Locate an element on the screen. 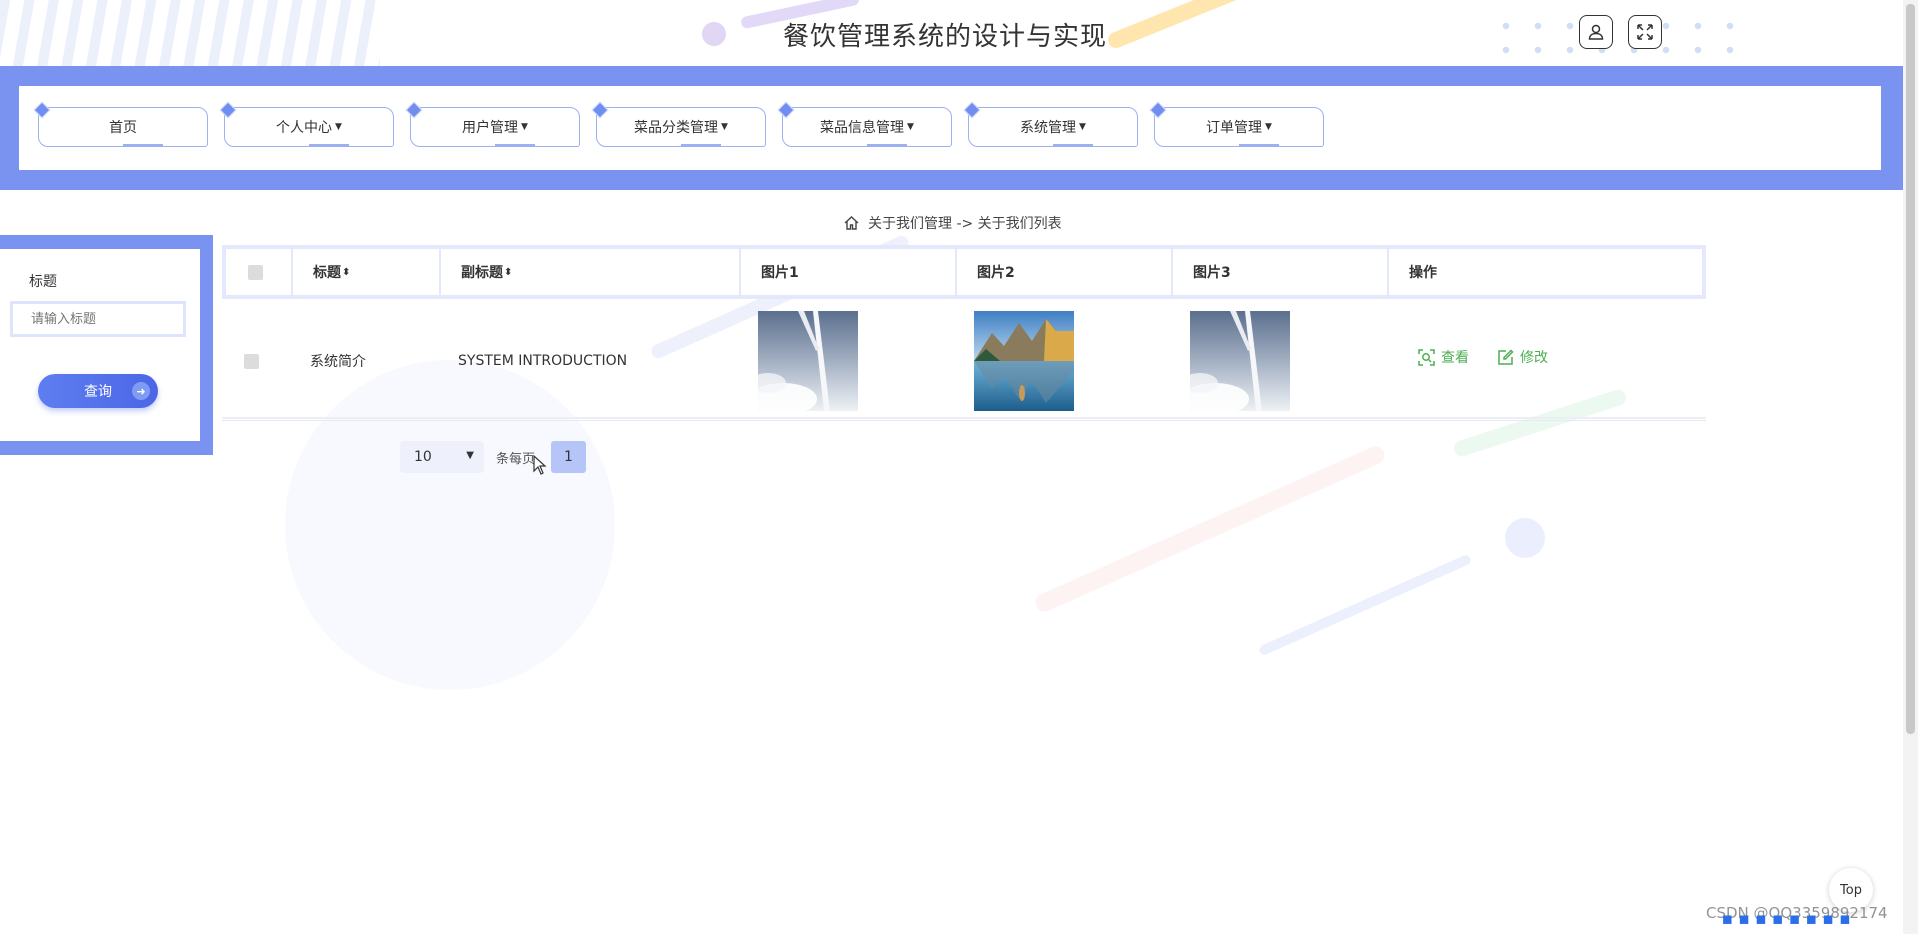 Image resolution: width=1918 pixels, height=934 pixels. background-bubble is located at coordinates (1525, 538).